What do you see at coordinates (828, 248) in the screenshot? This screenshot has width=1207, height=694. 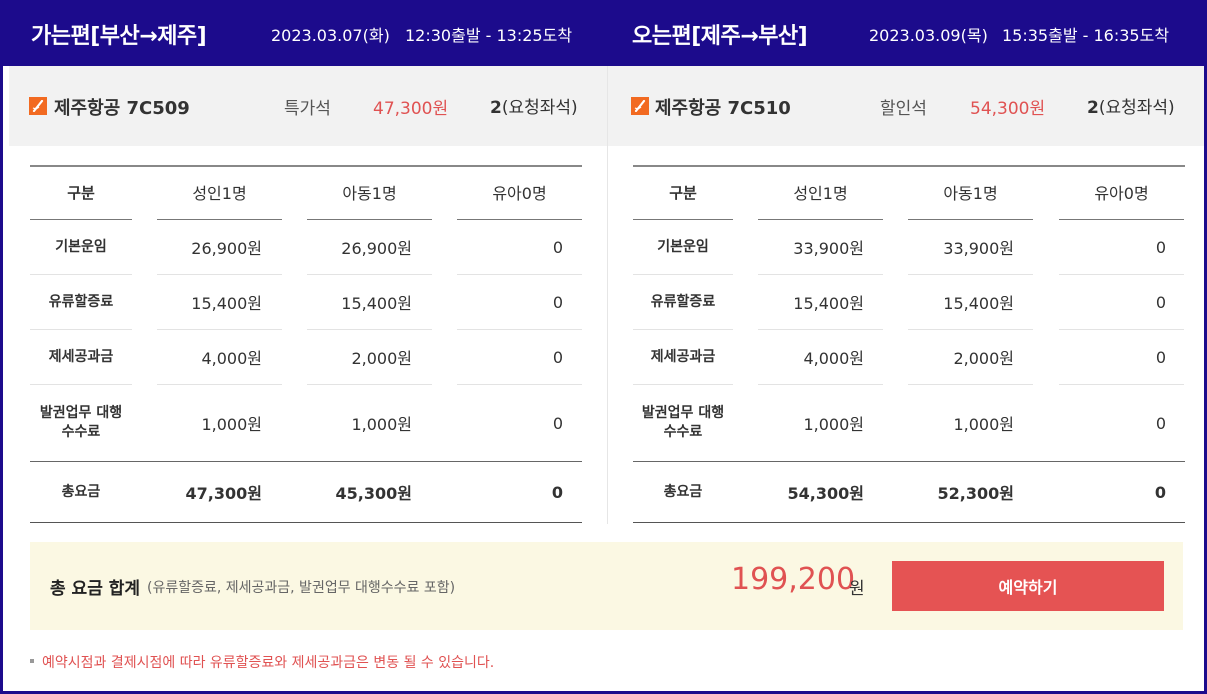 I see `adult-value: 33,900원` at bounding box center [828, 248].